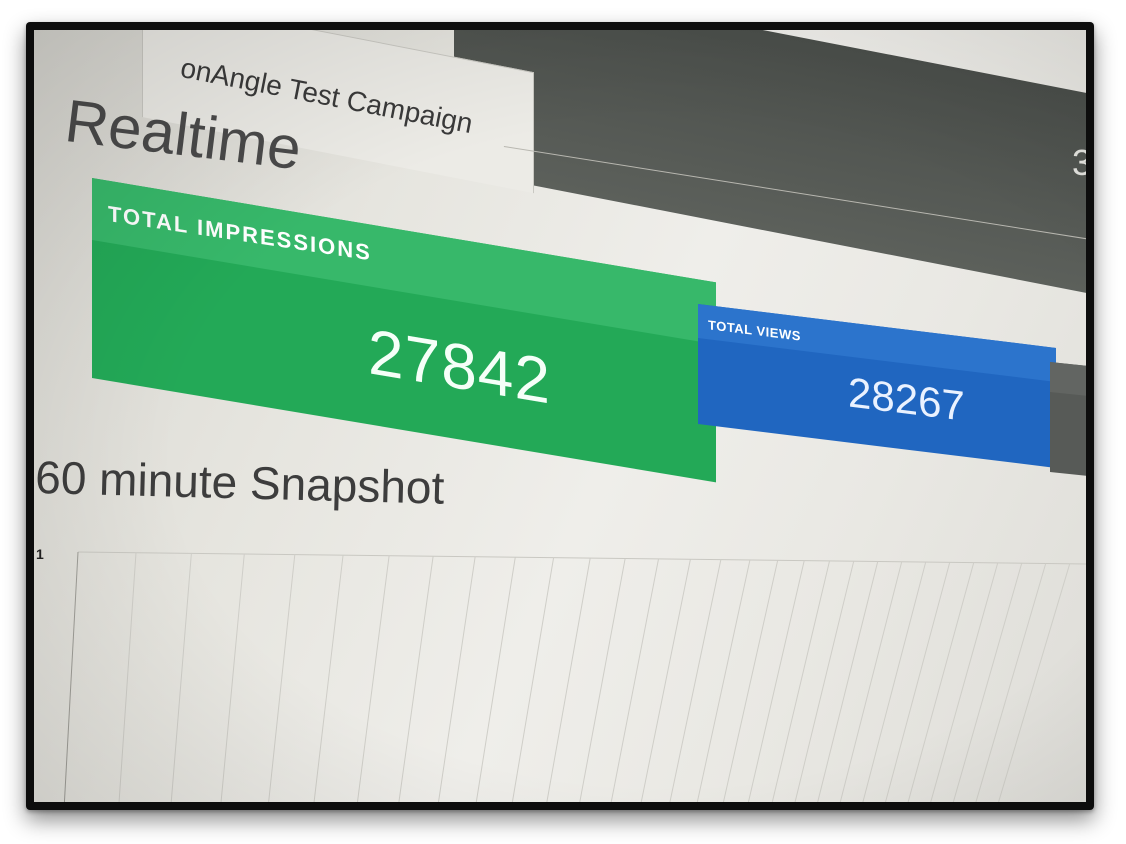 The height and width of the screenshot is (844, 1126). Describe the element at coordinates (906, 399) in the screenshot. I see `total-views-value: 28267` at that location.